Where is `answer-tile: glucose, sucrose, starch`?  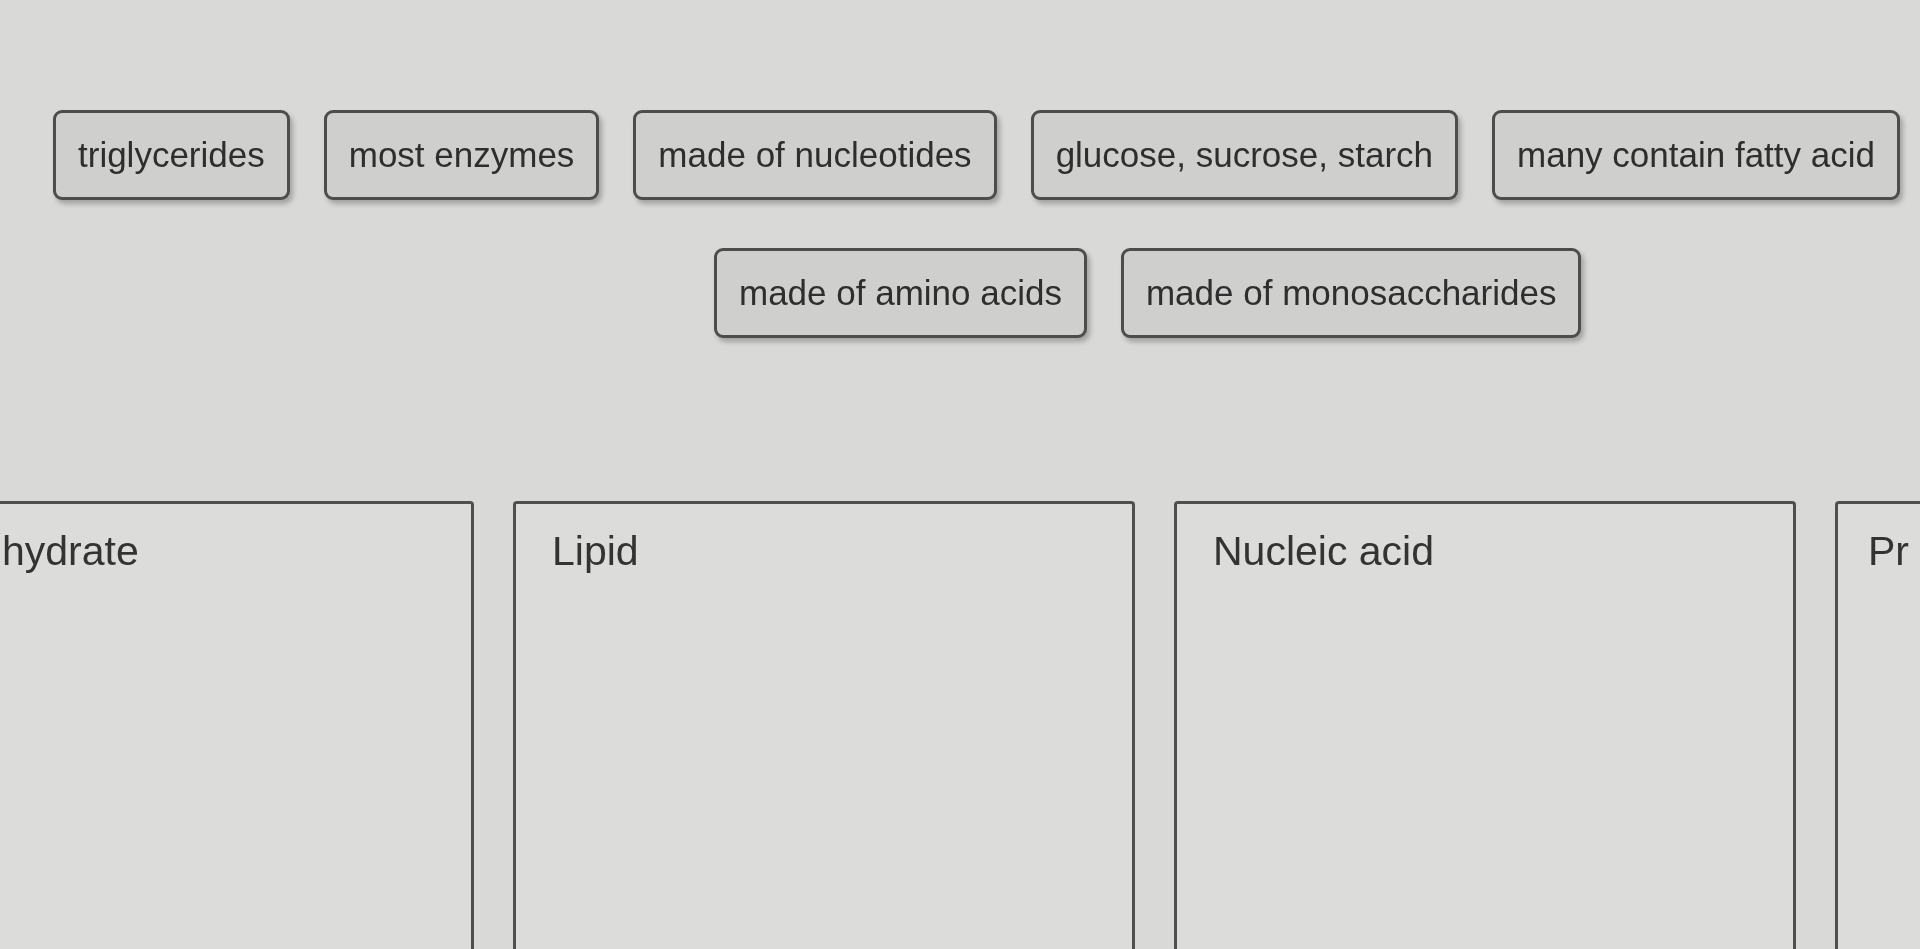
answer-tile: glucose, sucrose, starch is located at coordinates (1244, 155).